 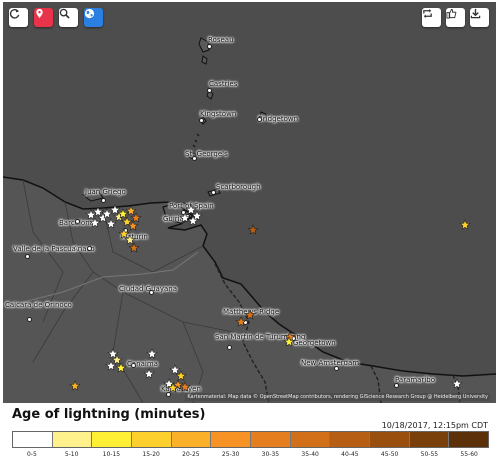 I want to click on legend-bin-label: 50-55, so click(x=429, y=454).